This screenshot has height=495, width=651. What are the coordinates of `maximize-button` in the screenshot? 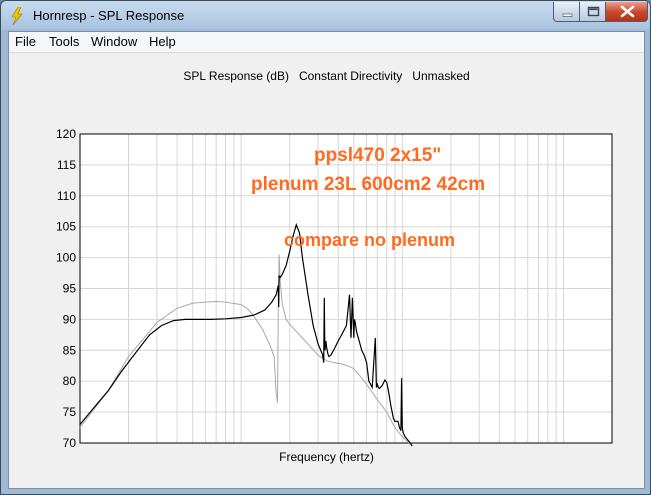 It's located at (592, 12).